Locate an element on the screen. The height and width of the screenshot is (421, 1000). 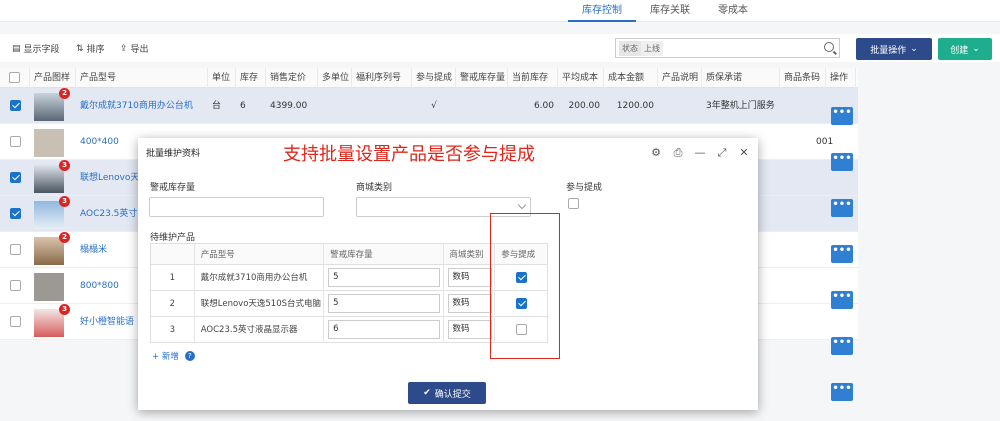
dialog-title: 批量维护资料 is located at coordinates (173, 154).